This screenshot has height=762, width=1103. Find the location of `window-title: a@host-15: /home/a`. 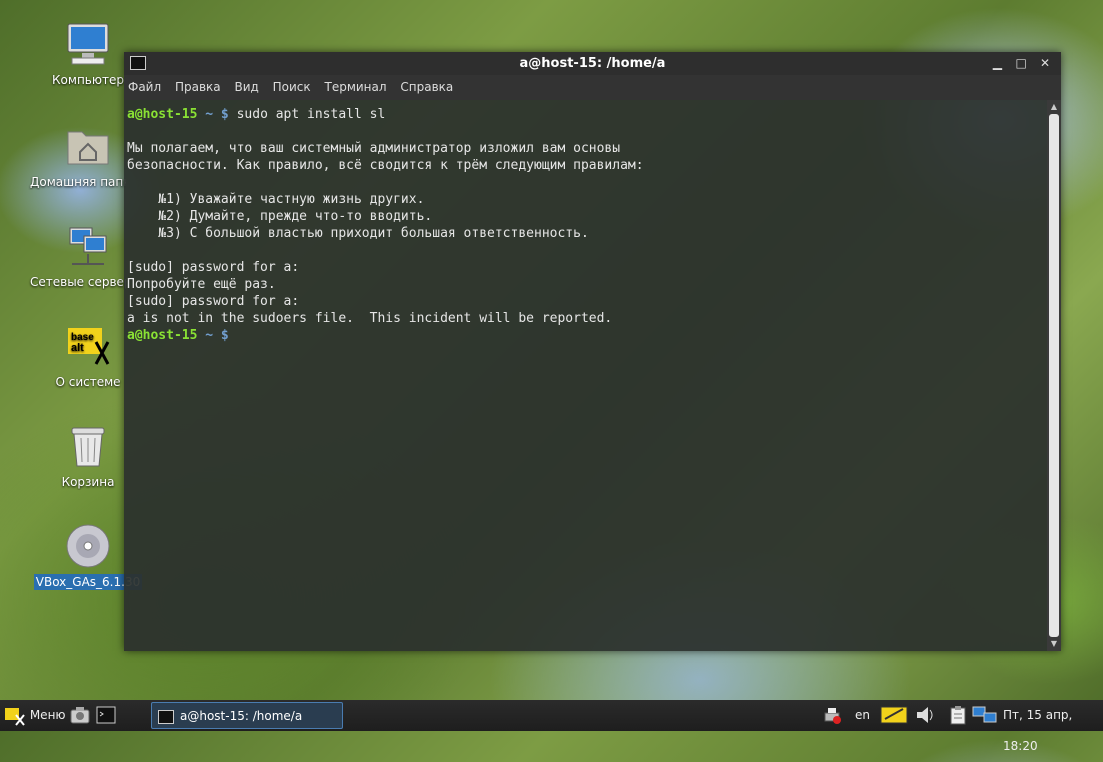

window-title: a@host-15: /home/a is located at coordinates (592, 63).